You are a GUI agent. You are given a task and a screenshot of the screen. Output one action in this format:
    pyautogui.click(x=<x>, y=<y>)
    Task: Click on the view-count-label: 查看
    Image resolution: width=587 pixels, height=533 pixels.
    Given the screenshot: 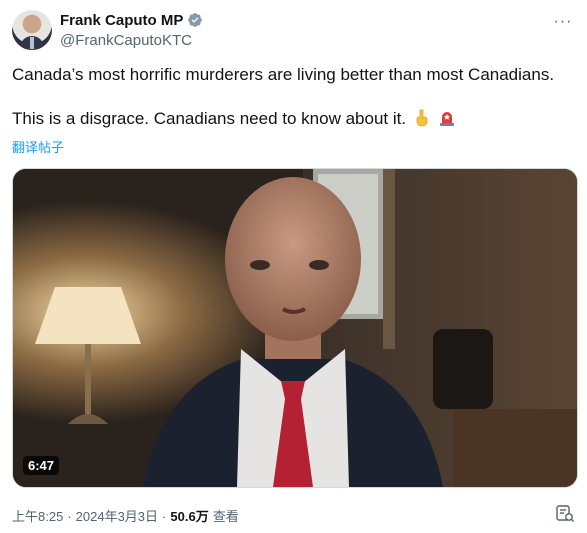 What is the action you would take?
    pyautogui.click(x=225, y=516)
    